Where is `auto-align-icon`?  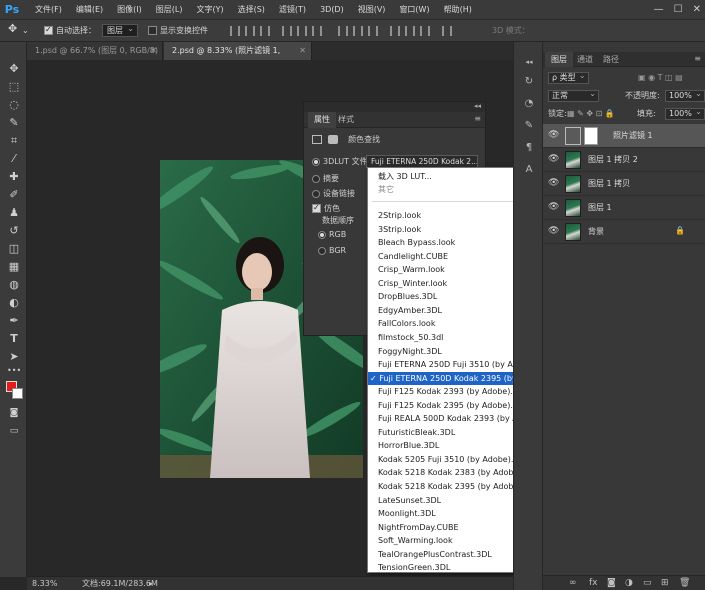
auto-align-icon is located at coordinates (447, 31).